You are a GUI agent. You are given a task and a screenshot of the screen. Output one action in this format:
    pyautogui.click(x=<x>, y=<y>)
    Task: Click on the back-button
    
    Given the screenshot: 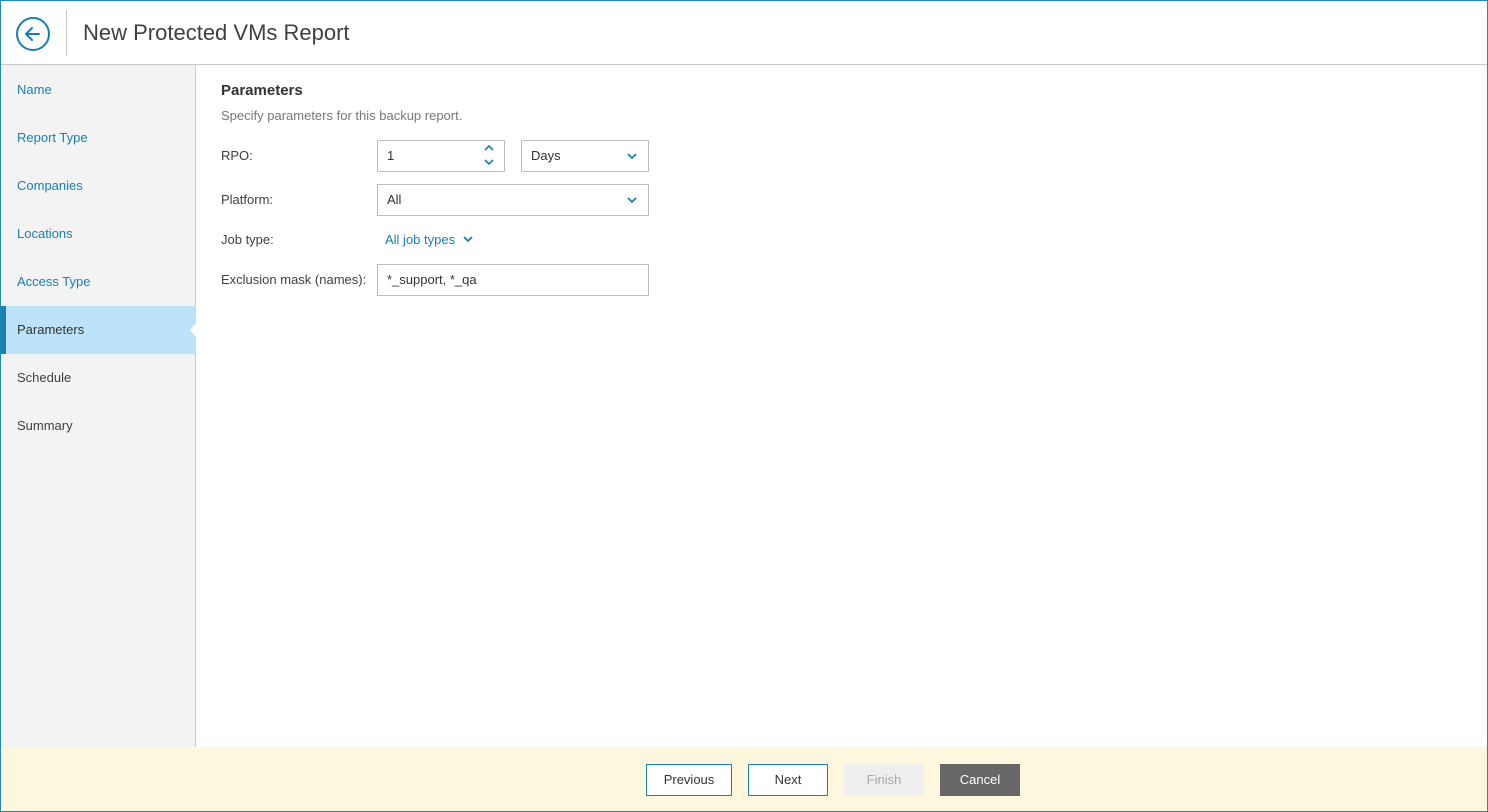 What is the action you would take?
    pyautogui.click(x=33, y=34)
    